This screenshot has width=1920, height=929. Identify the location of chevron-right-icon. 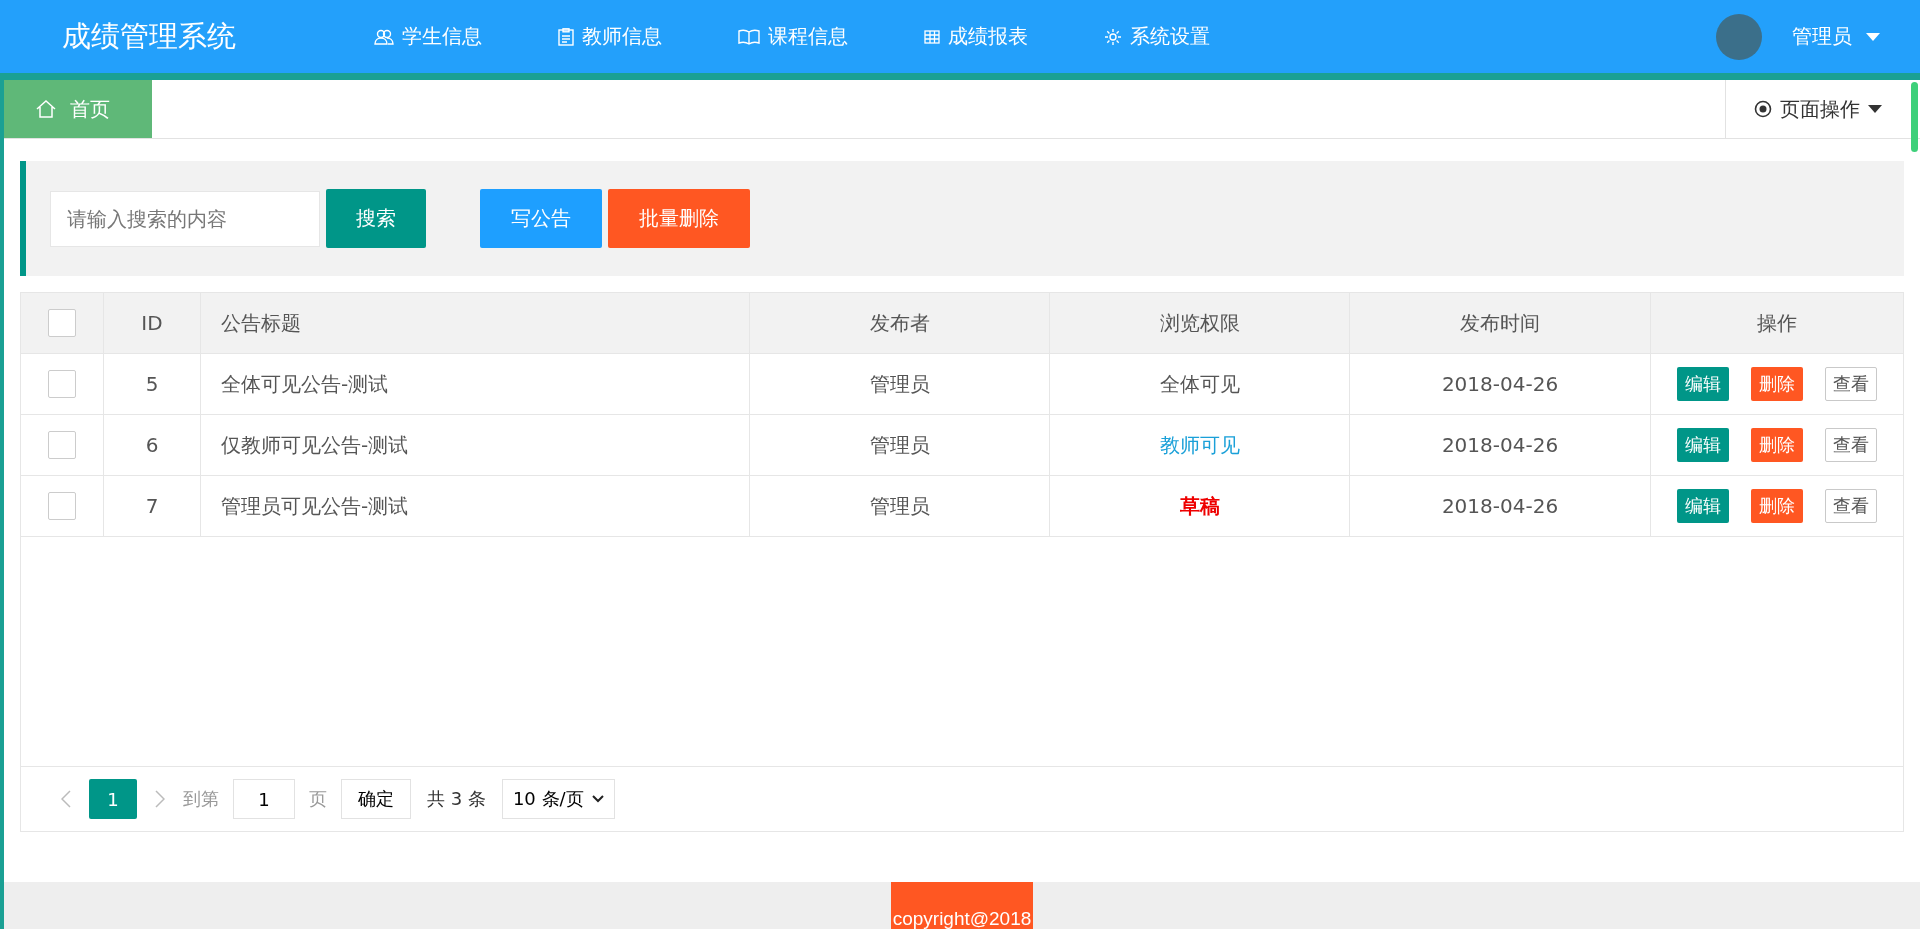
(160, 799).